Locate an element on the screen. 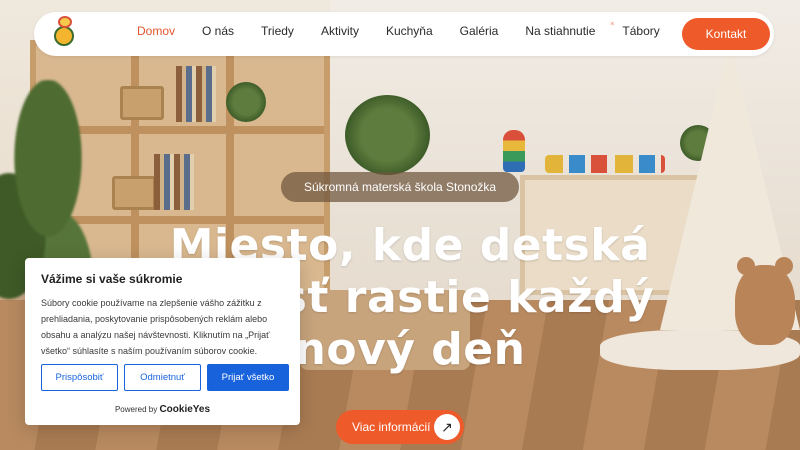  reject-button: Odmietnuť is located at coordinates (162, 377).